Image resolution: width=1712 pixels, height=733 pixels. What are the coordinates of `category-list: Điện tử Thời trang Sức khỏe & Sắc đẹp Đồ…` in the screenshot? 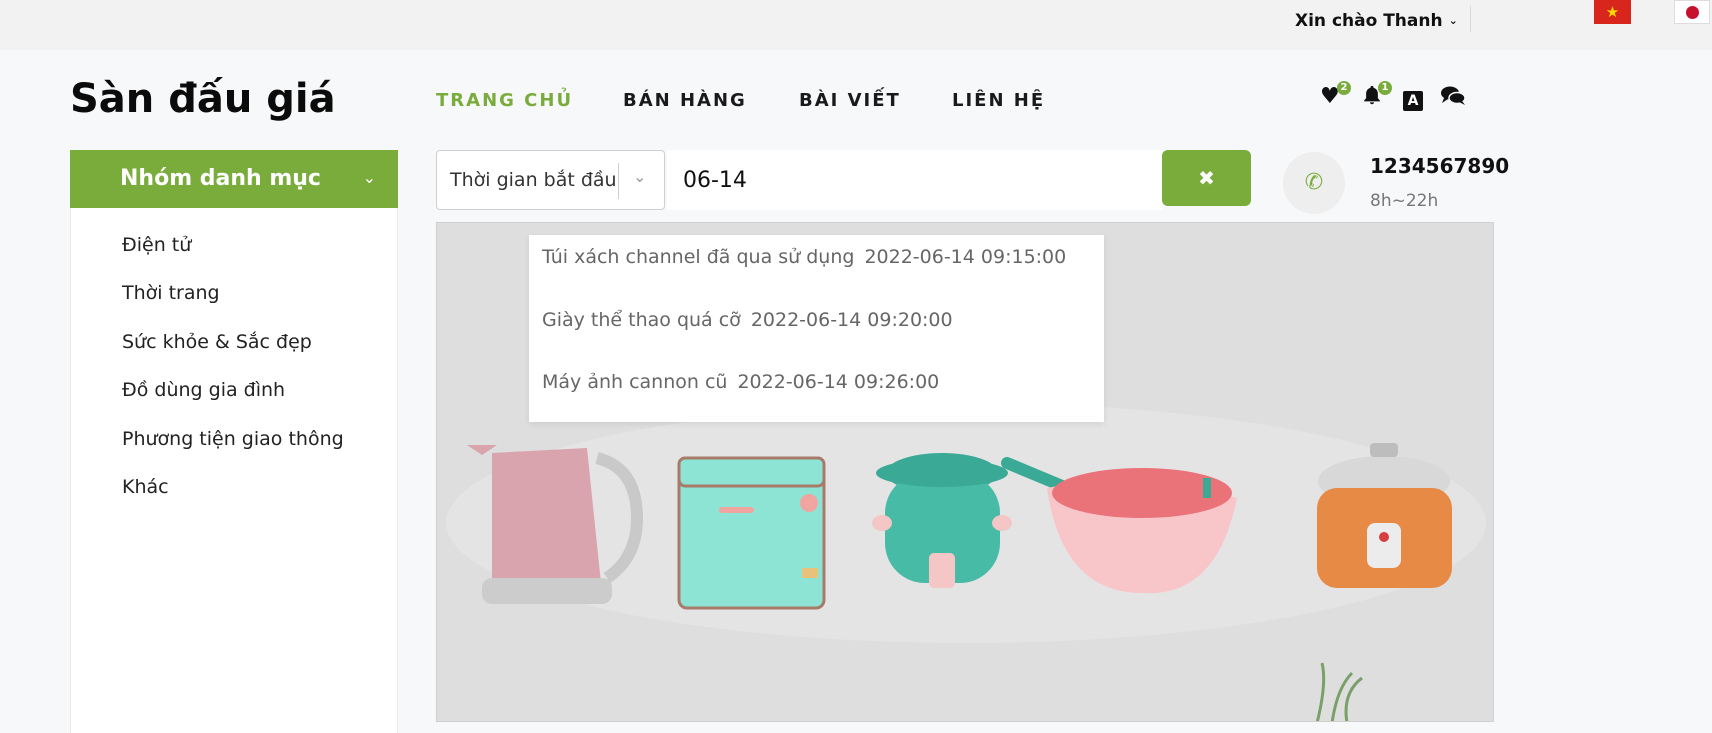 It's located at (234, 470).